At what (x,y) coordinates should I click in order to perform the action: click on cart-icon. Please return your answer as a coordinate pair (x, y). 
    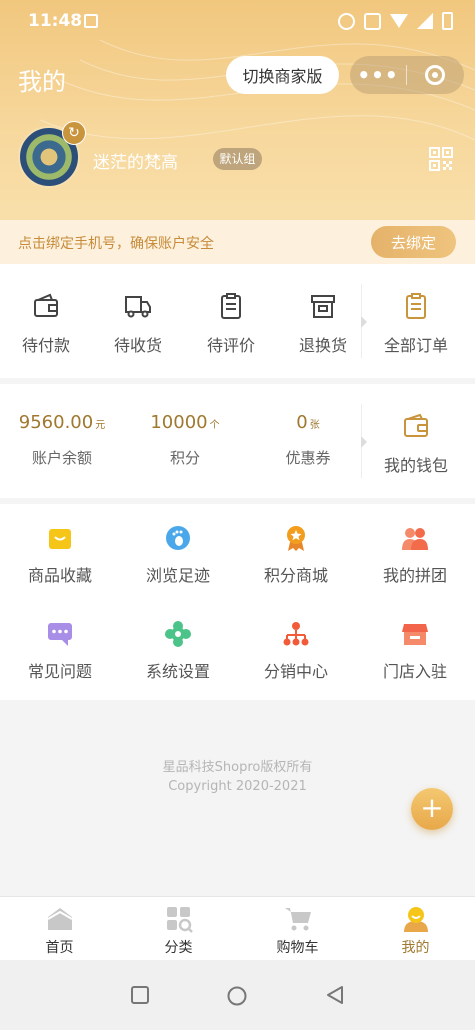
    Looking at the image, I should click on (297, 919).